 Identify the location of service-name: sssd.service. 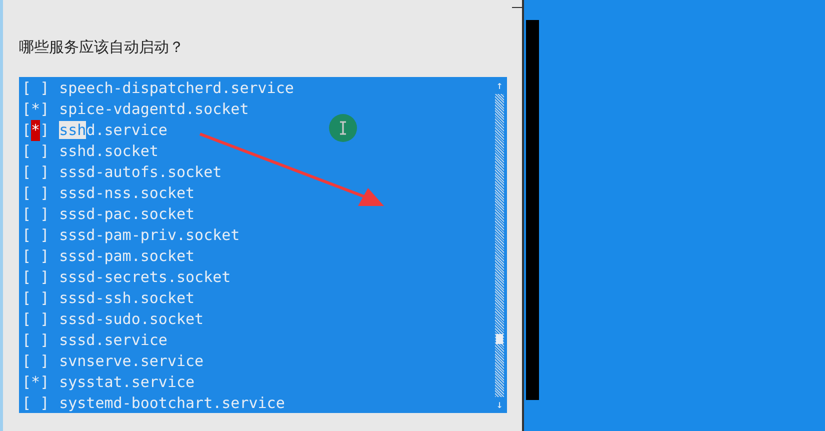
(113, 340).